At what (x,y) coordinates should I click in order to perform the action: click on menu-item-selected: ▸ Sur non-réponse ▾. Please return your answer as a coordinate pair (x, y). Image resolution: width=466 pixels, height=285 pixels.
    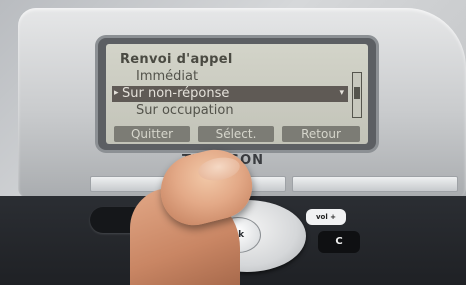
    Looking at the image, I should click on (230, 94).